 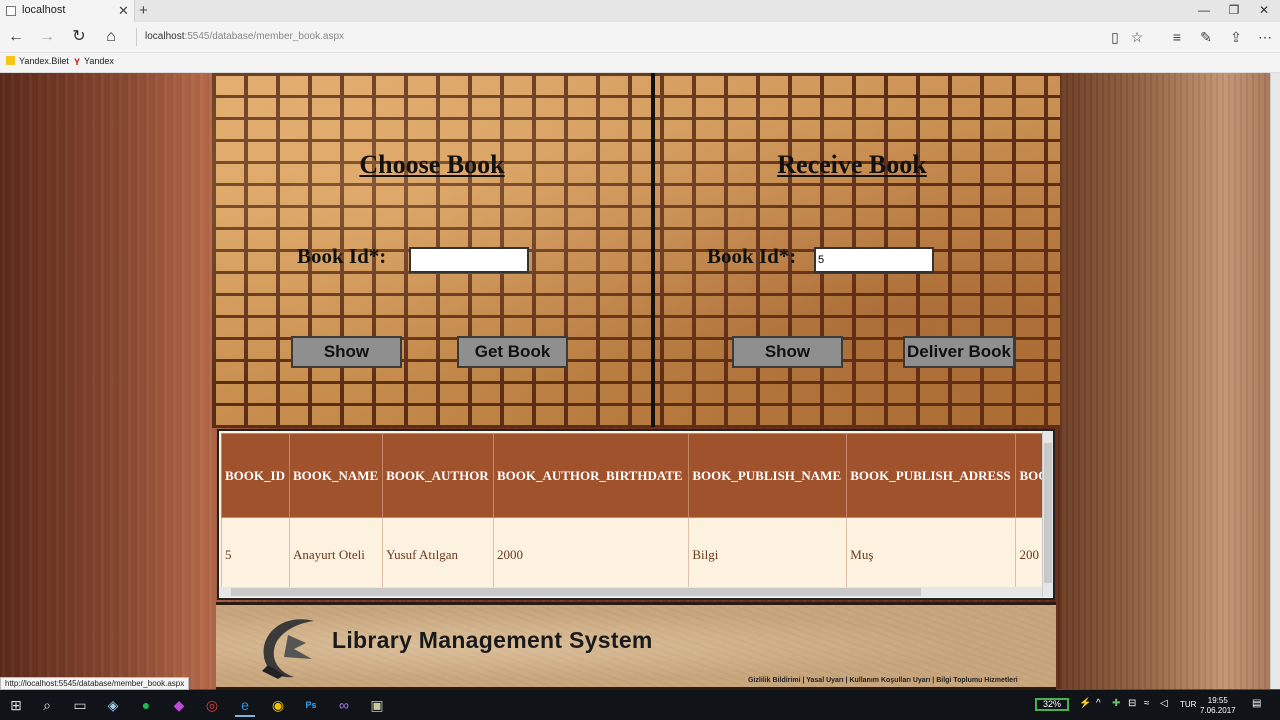 What do you see at coordinates (336, 555) in the screenshot?
I see `table-cell: Anayurt Oteli` at bounding box center [336, 555].